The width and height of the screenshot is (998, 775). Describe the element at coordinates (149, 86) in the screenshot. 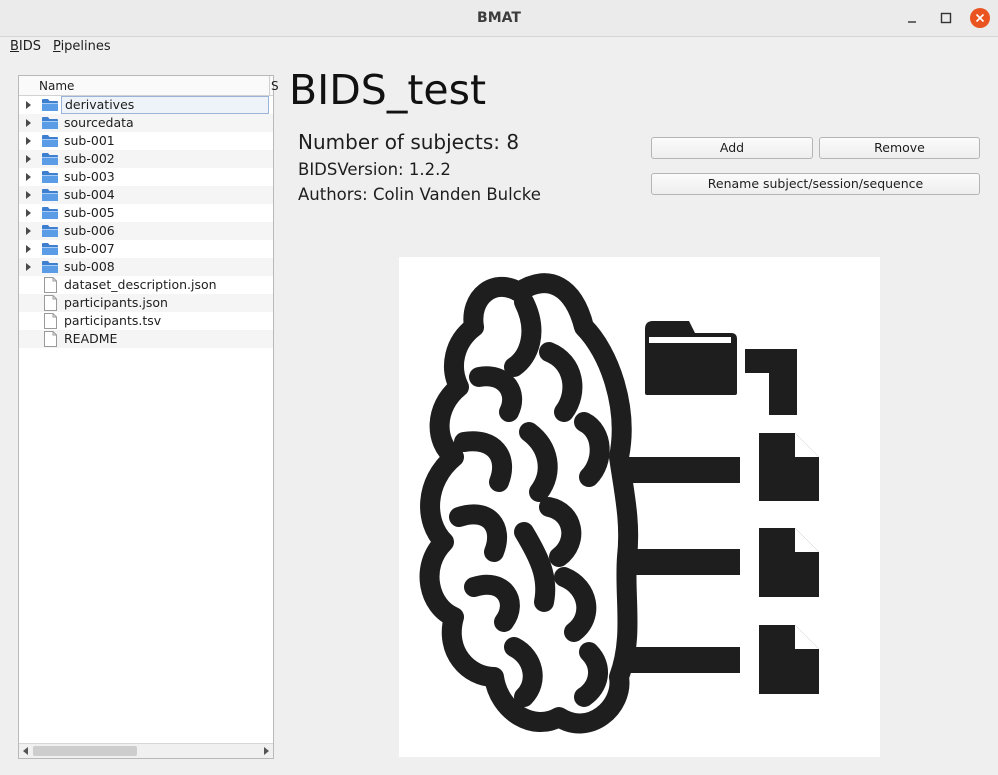

I see `tree-header: Name S` at that location.